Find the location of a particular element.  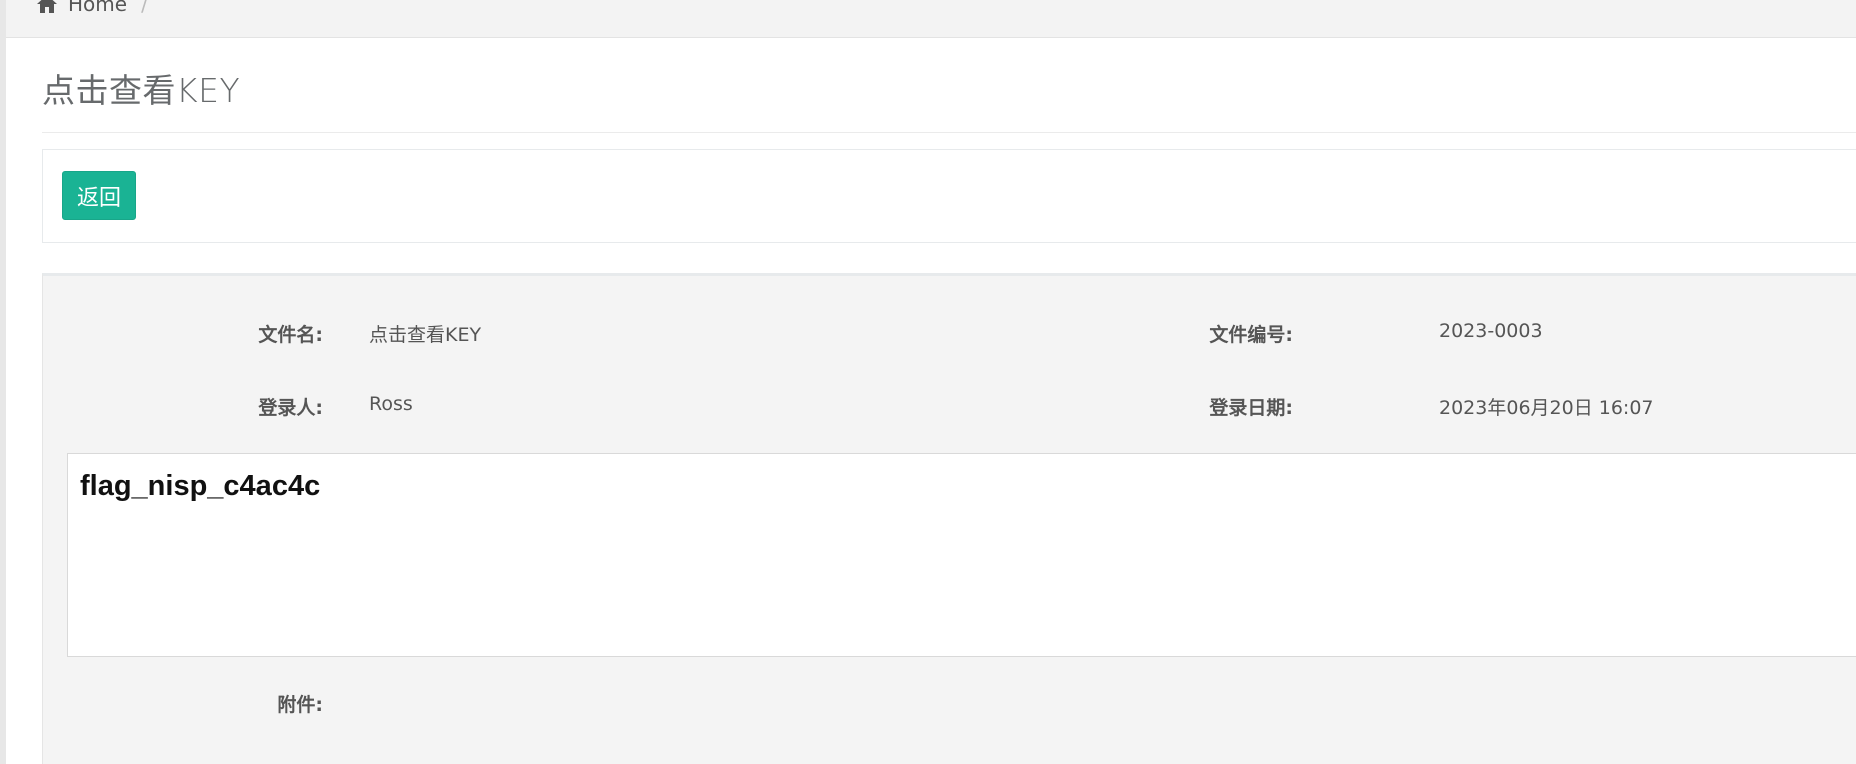

page-title: 点击查看KEY is located at coordinates (141, 90).